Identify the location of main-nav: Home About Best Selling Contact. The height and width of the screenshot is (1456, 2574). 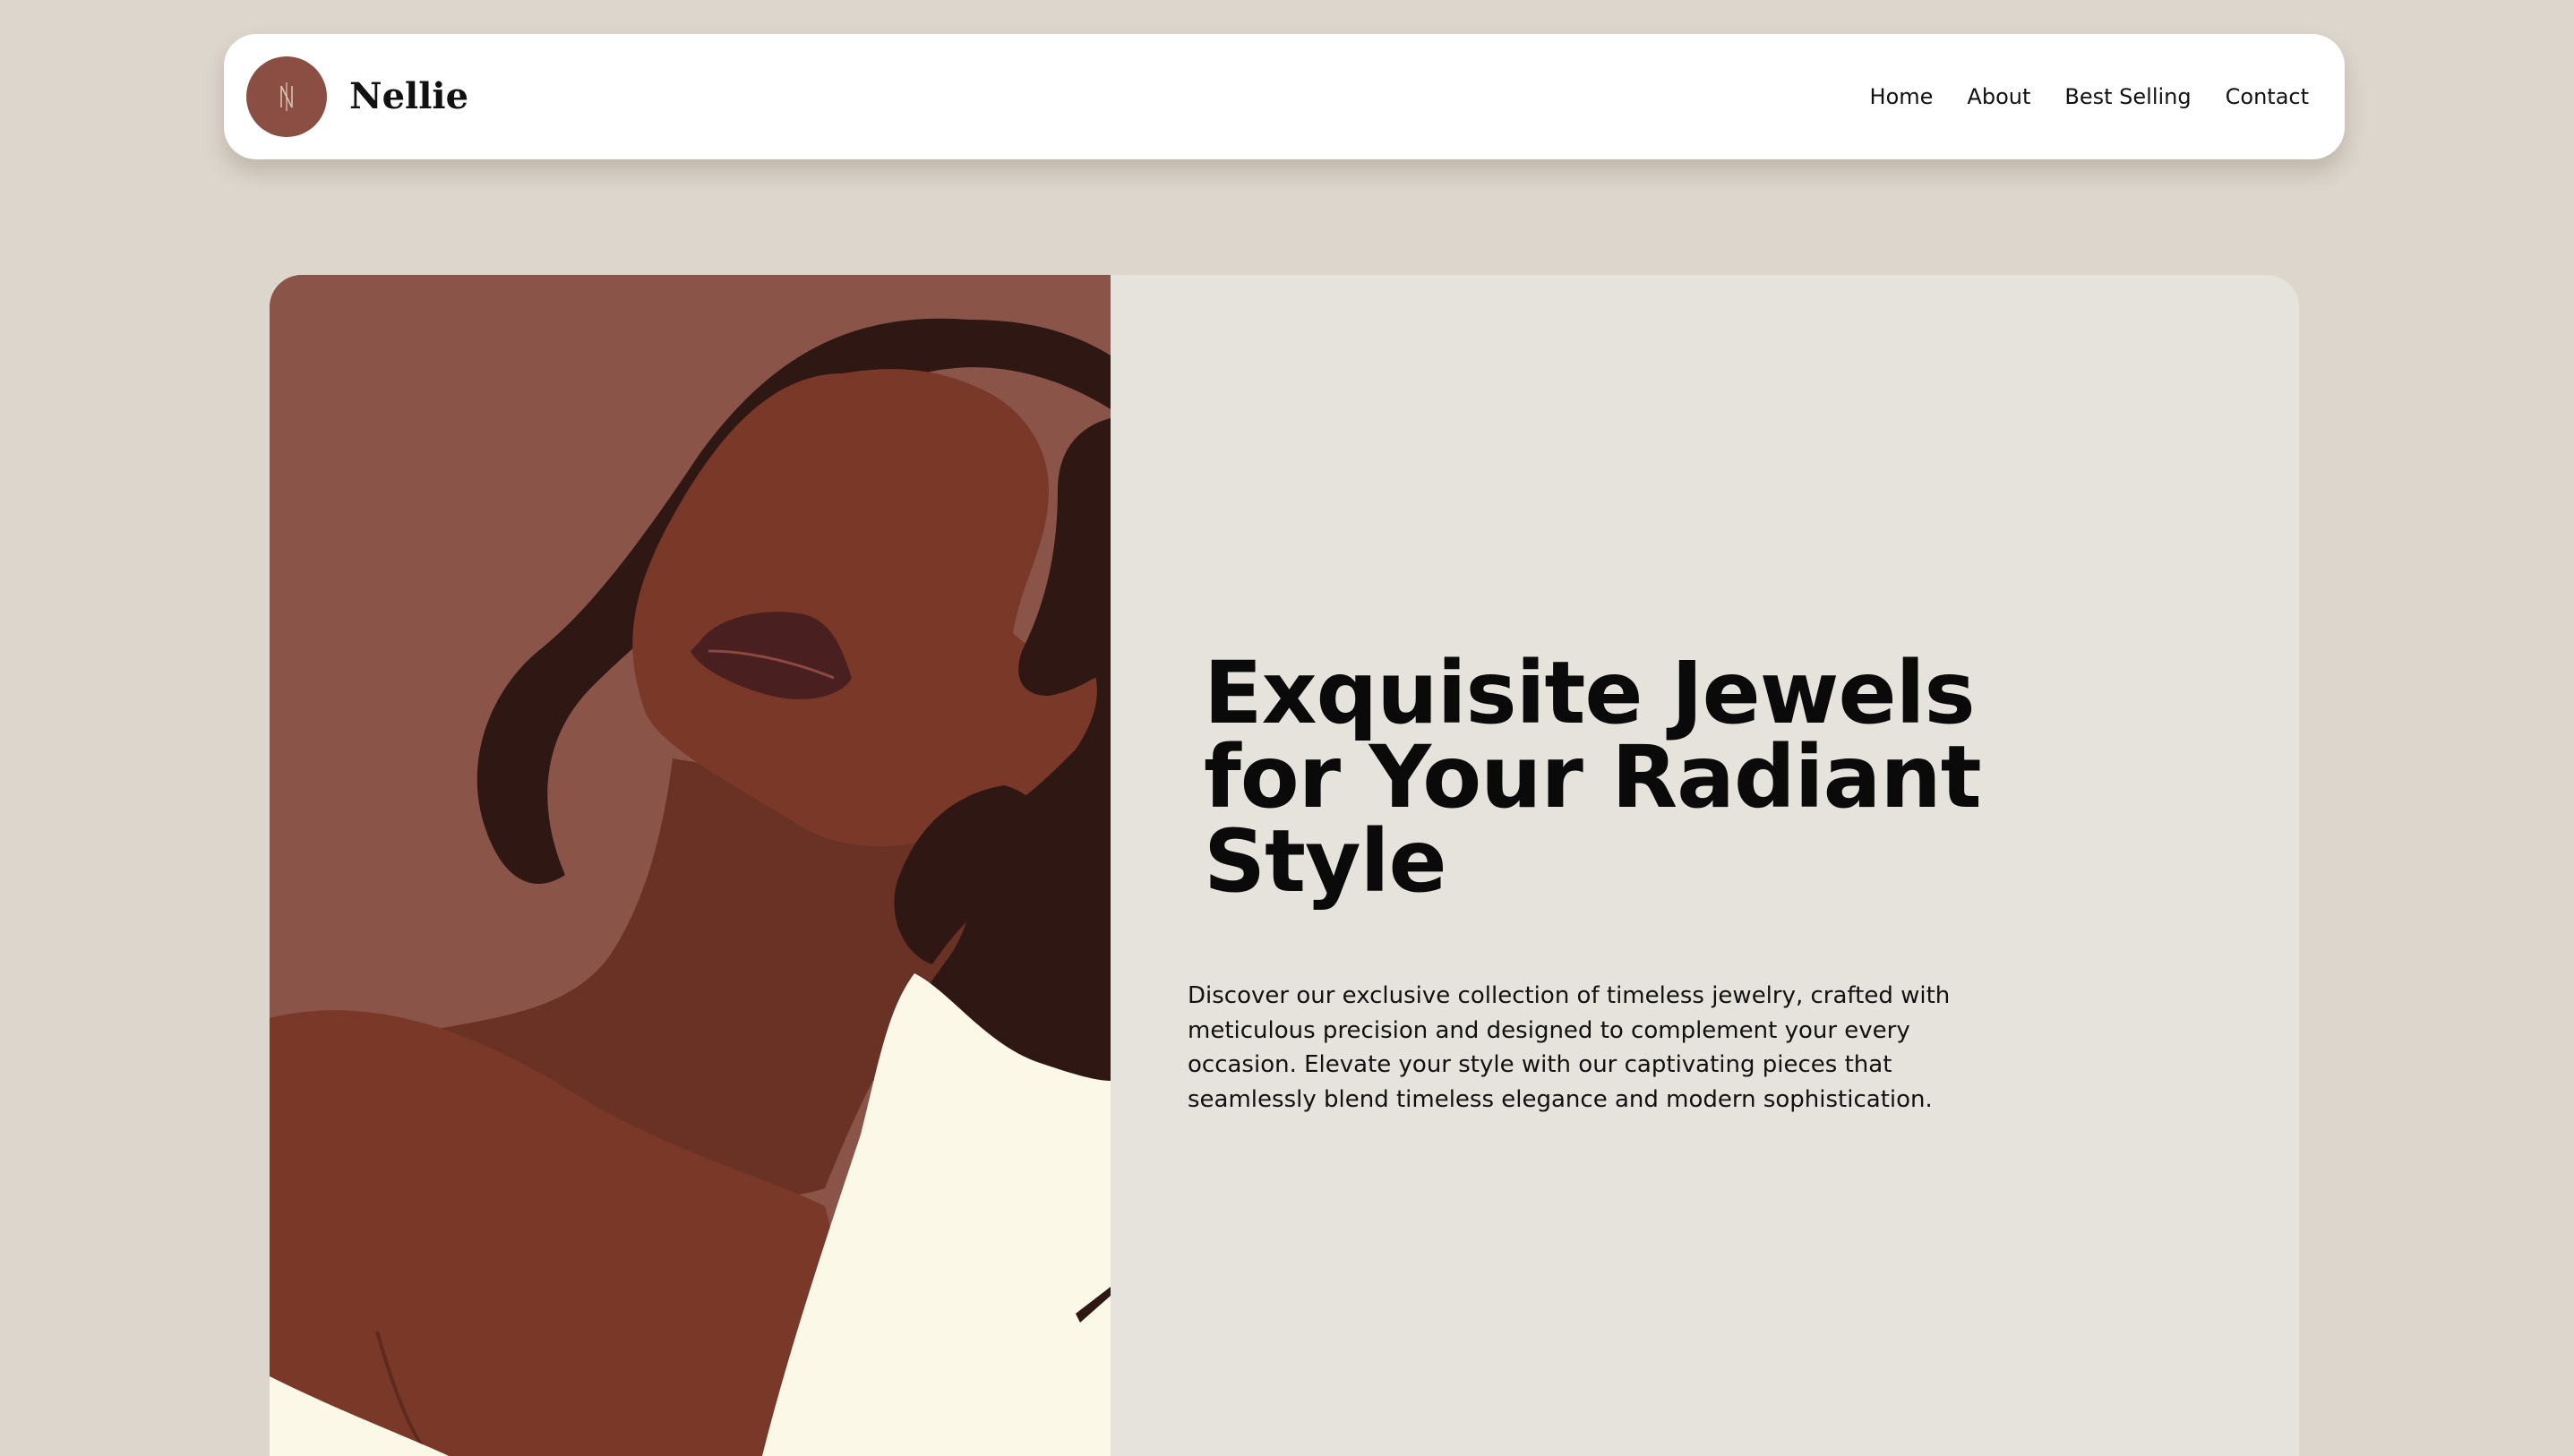
(2072, 96).